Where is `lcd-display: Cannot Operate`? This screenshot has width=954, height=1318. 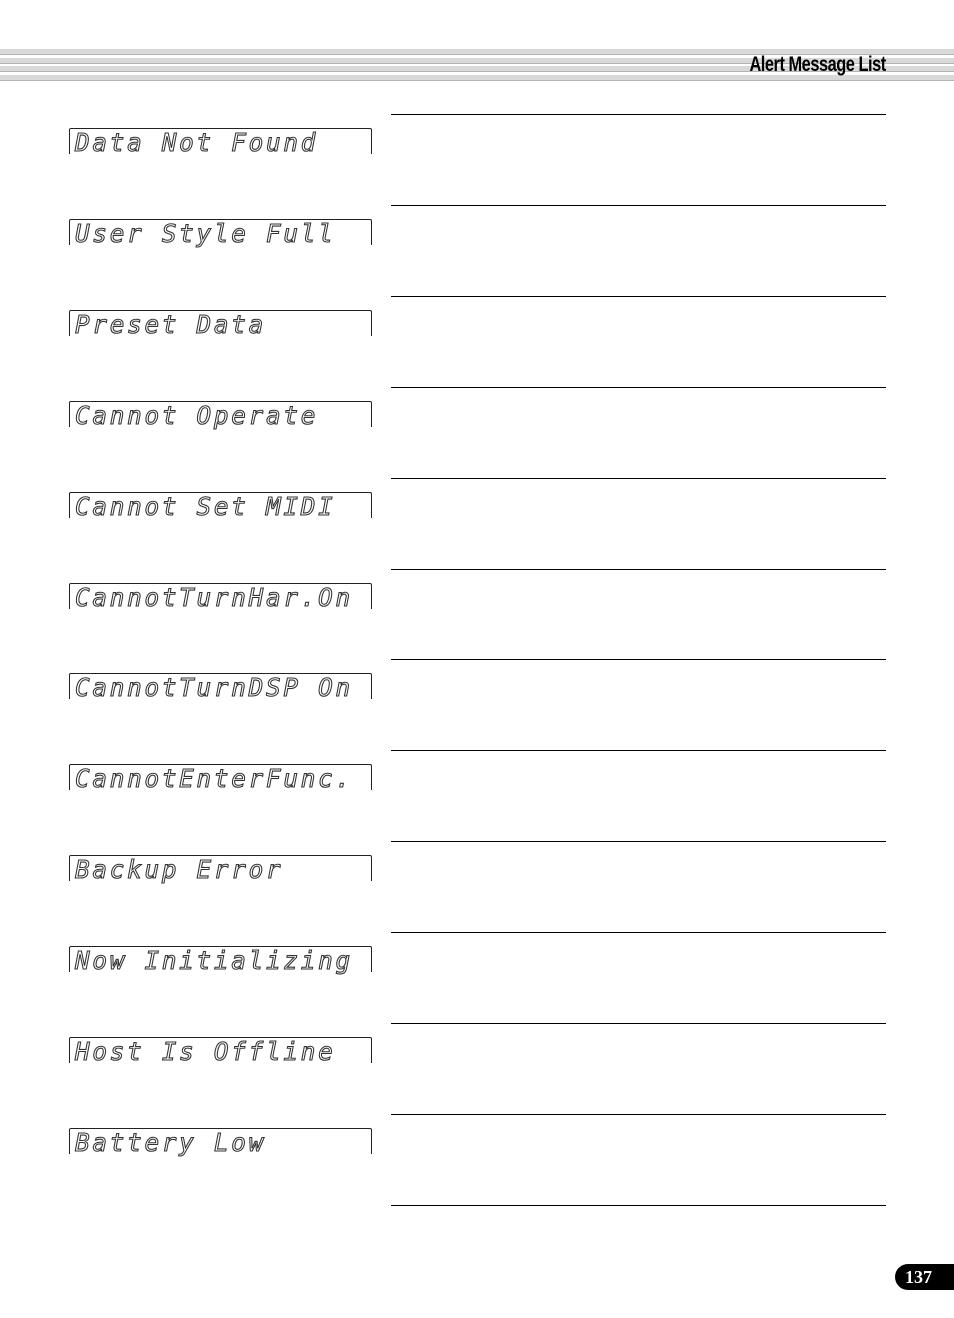 lcd-display: Cannot Operate is located at coordinates (220, 415).